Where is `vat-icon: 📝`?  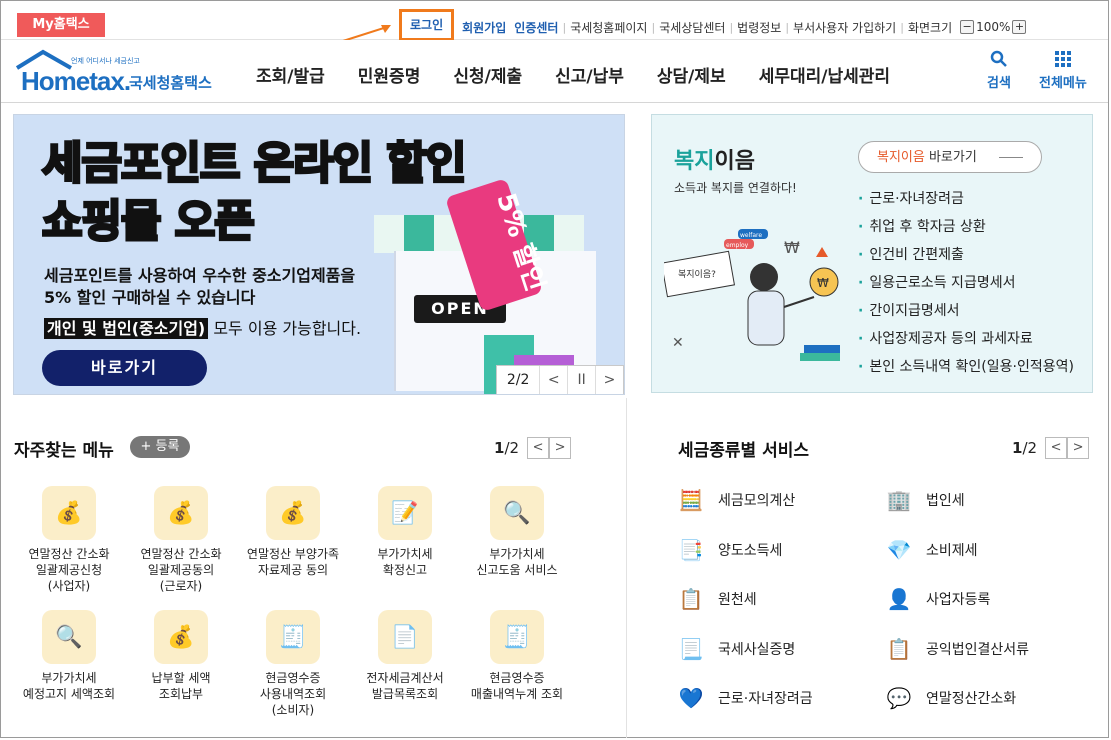 vat-icon: 📝 is located at coordinates (405, 513).